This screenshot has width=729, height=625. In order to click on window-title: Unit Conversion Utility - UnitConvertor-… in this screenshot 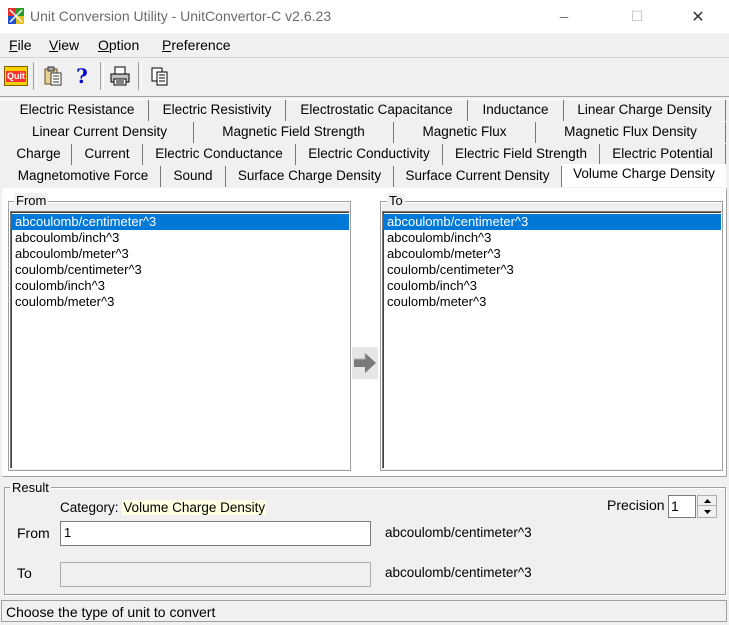, I will do `click(181, 16)`.